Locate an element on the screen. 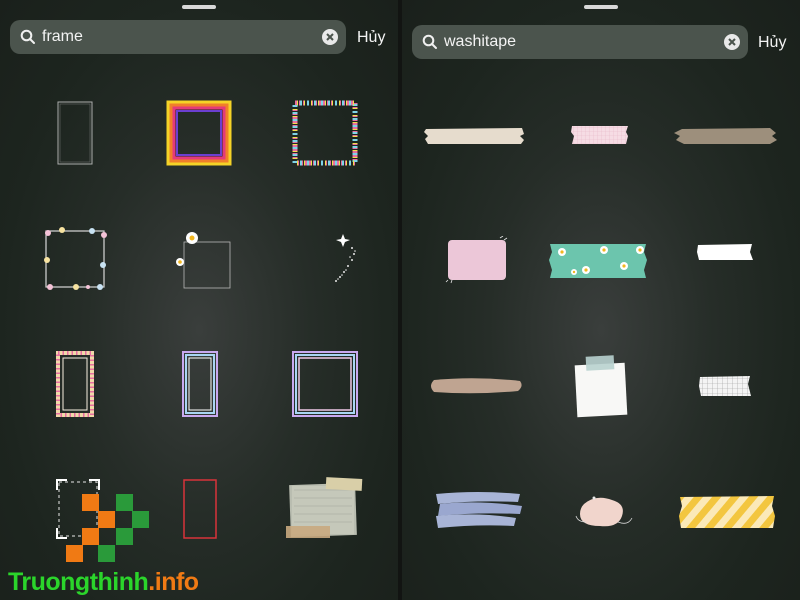 This screenshot has height=600, width=800. sticker-tan-brush-tape is located at coordinates (476, 386).